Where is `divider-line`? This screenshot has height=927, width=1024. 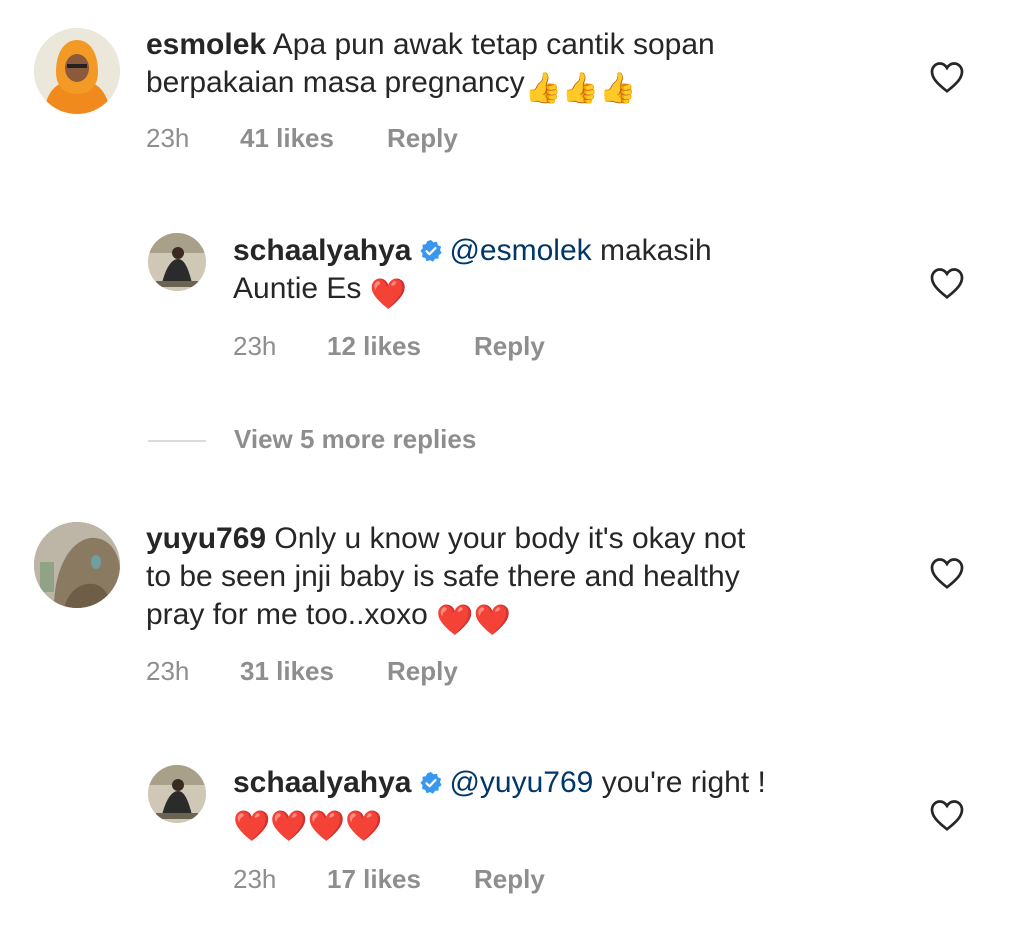
divider-line is located at coordinates (177, 441).